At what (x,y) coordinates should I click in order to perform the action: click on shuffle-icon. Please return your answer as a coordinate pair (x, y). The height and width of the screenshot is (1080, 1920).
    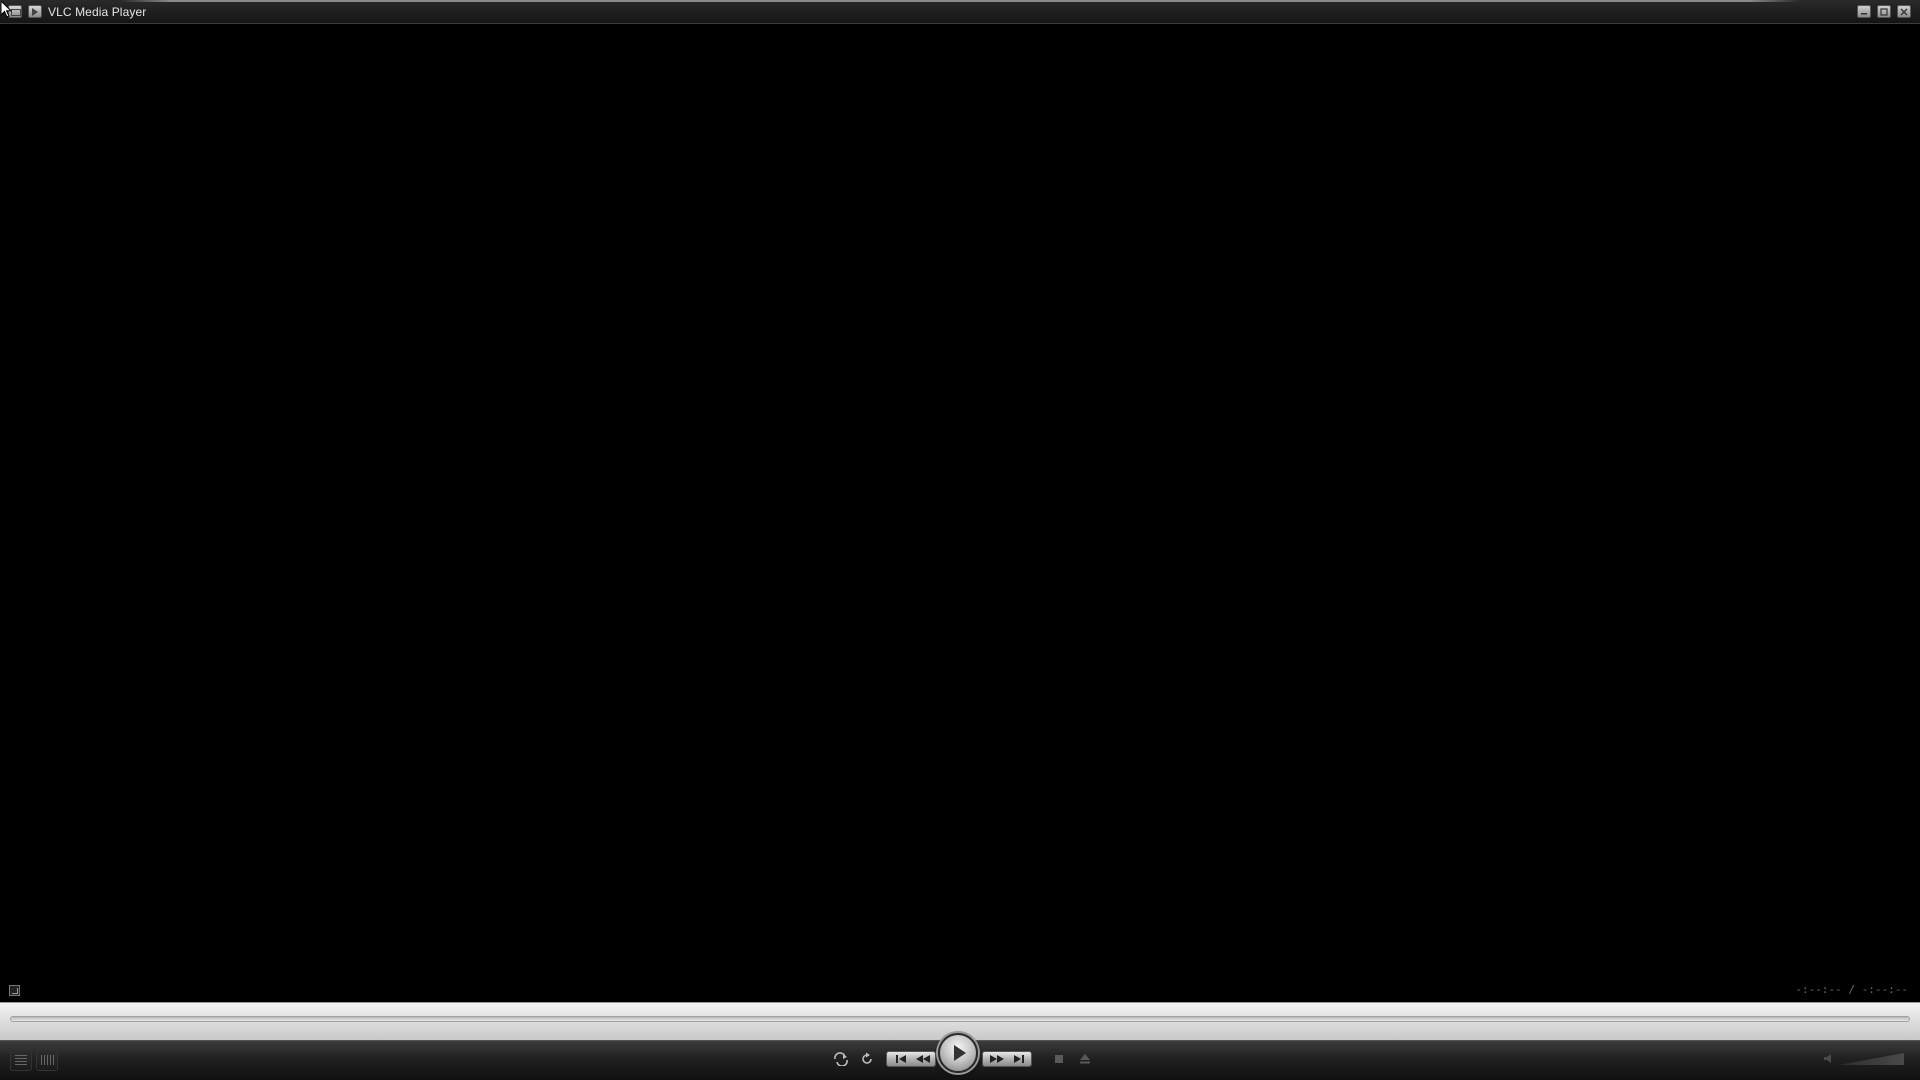
    Looking at the image, I should click on (867, 1058).